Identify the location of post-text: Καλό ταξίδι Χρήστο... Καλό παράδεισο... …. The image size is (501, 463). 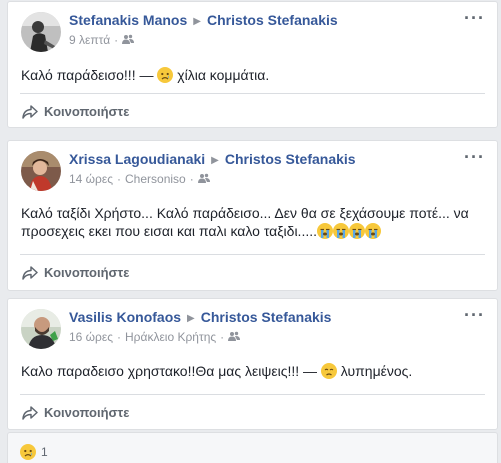
(252, 222).